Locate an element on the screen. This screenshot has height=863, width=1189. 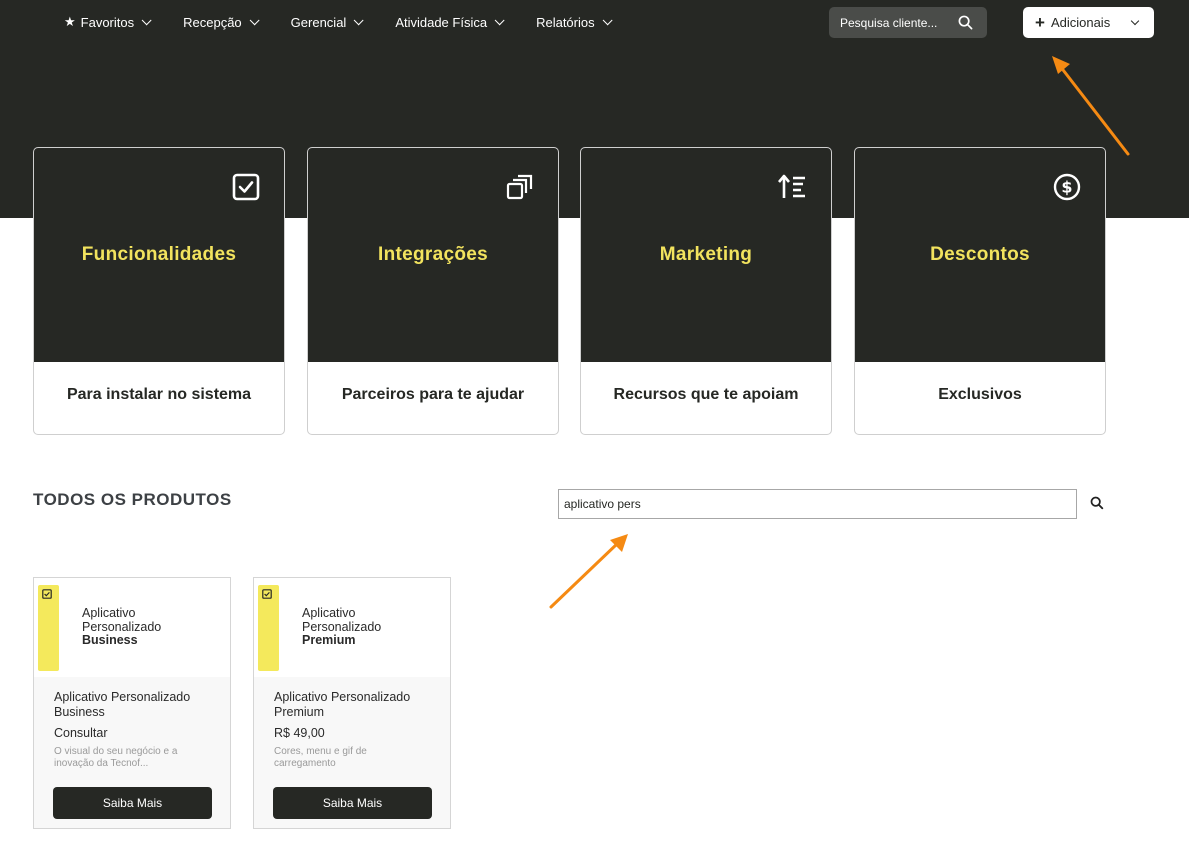
product-image: Aplicativo Personalizado Business is located at coordinates (132, 627).